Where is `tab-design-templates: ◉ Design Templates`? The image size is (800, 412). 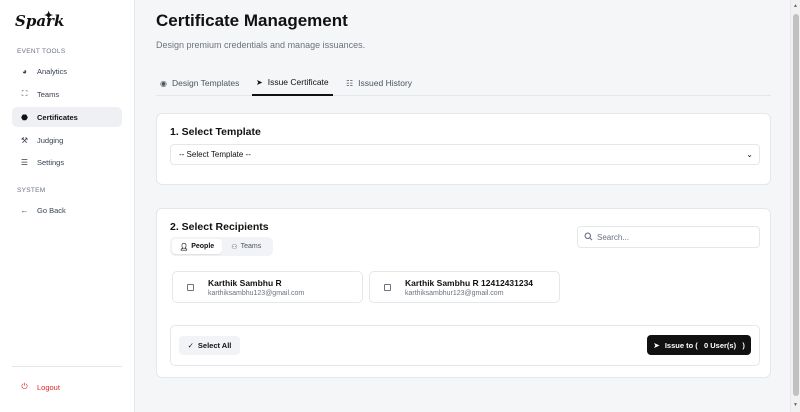
tab-design-templates: ◉ Design Templates is located at coordinates (199, 83).